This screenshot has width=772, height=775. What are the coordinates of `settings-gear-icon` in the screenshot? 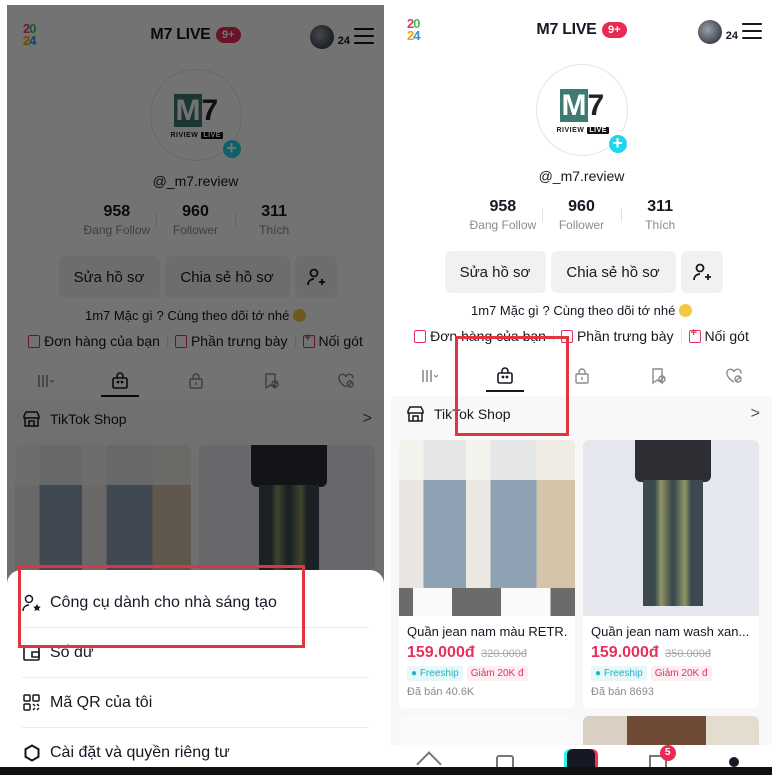 It's located at (32, 753).